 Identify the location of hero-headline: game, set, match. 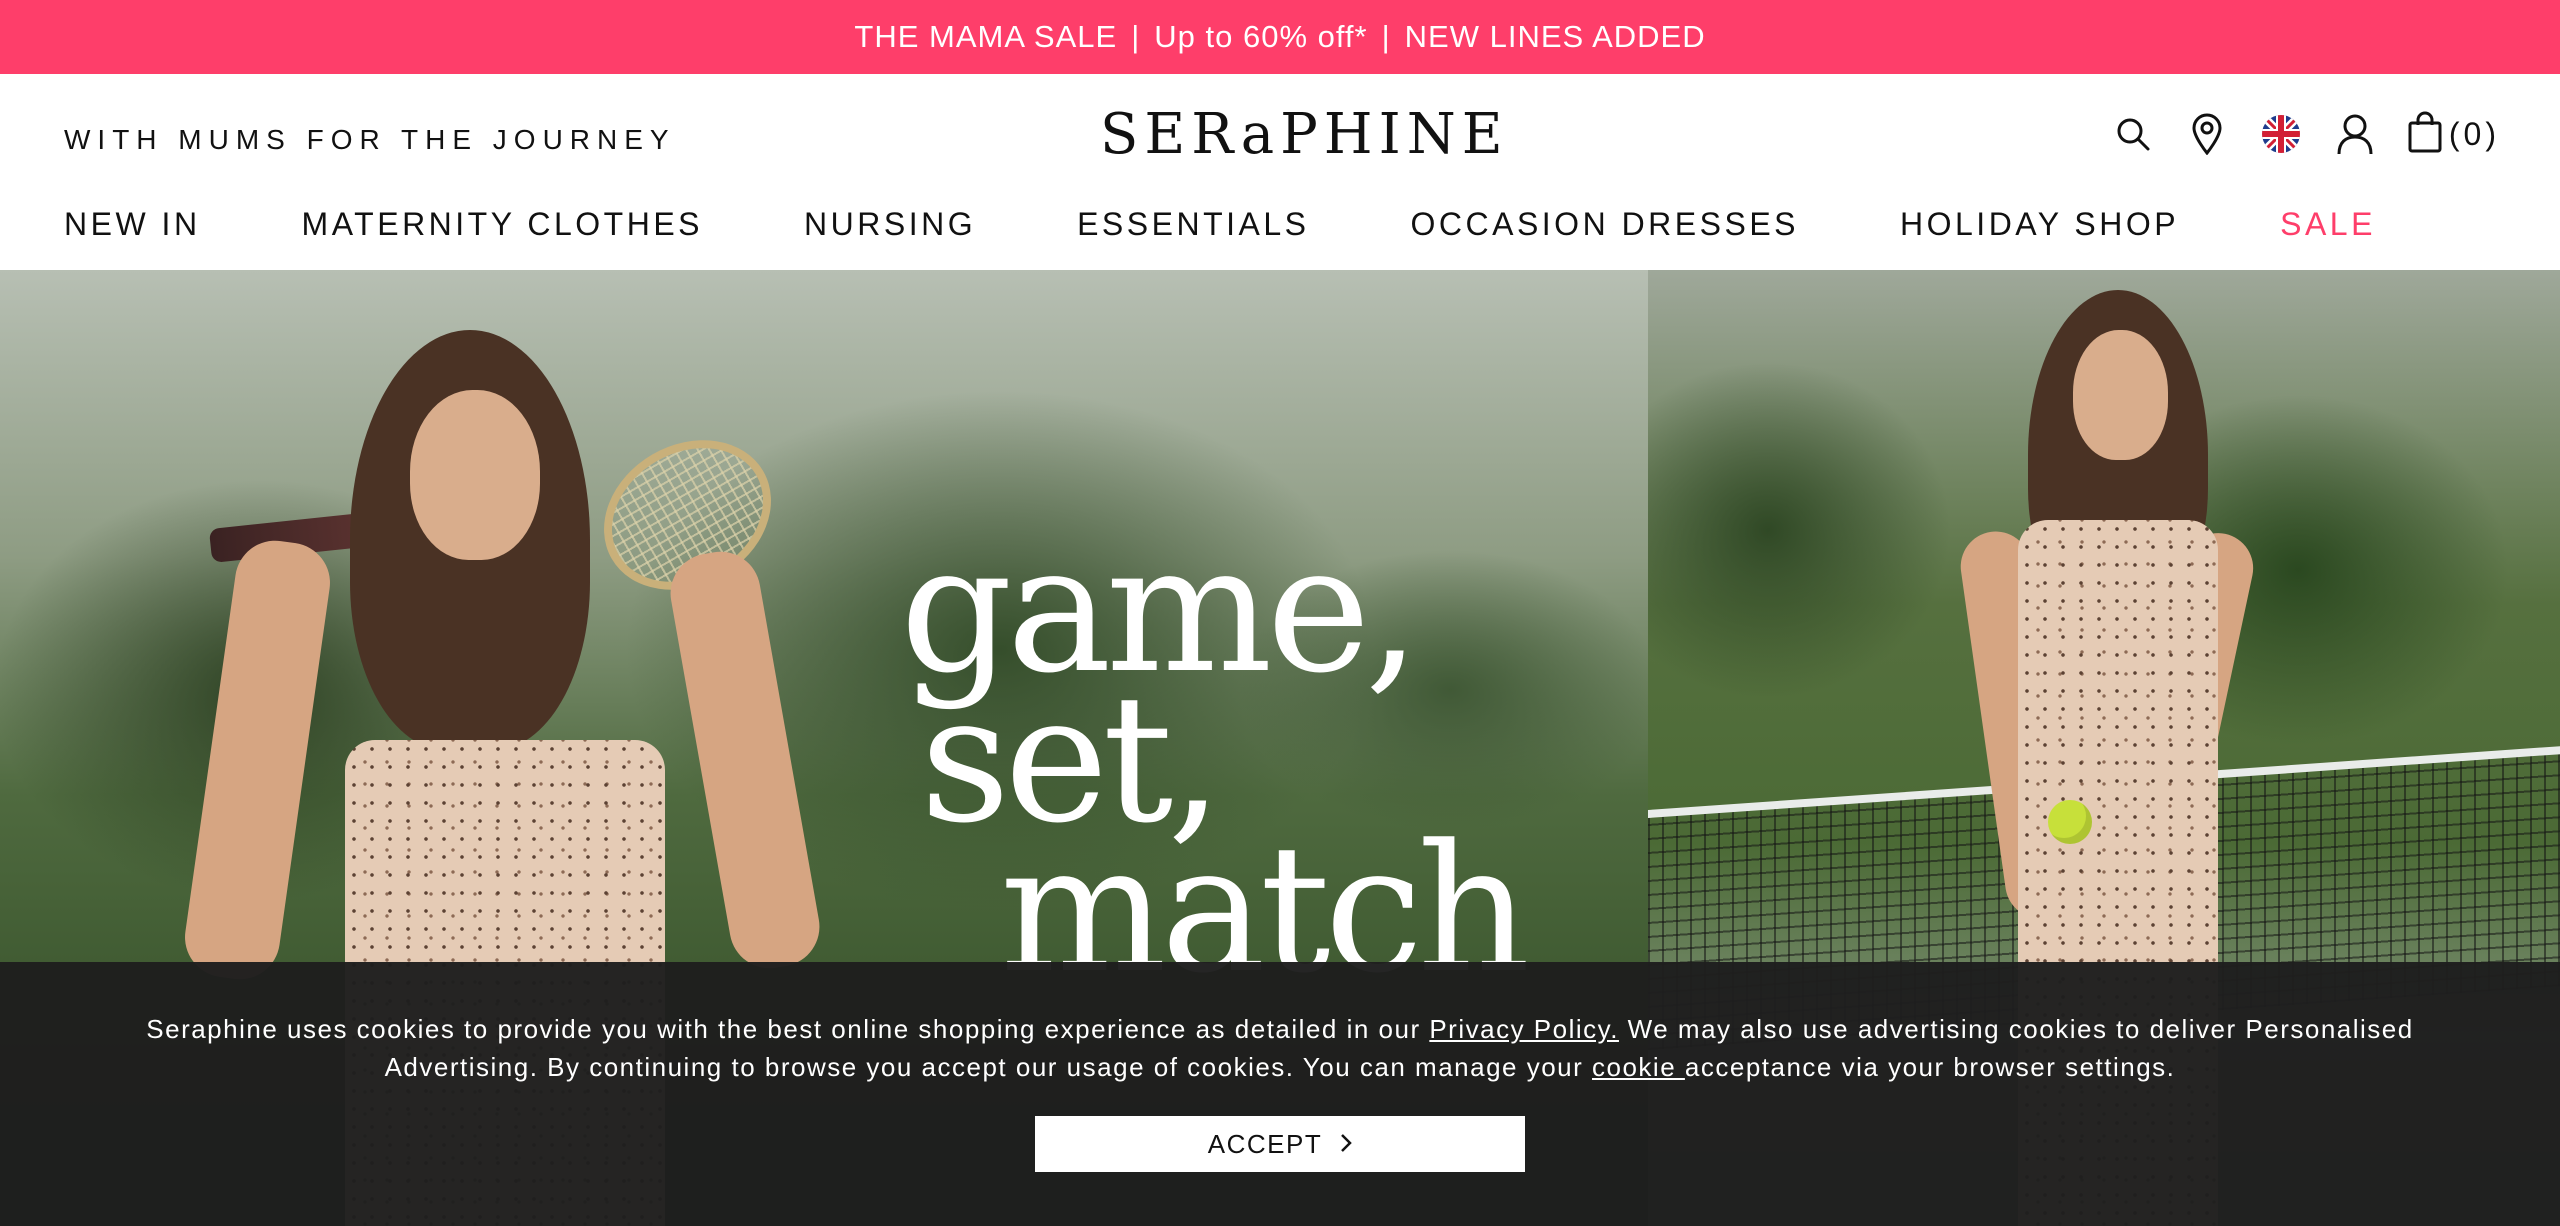
(1280, 760).